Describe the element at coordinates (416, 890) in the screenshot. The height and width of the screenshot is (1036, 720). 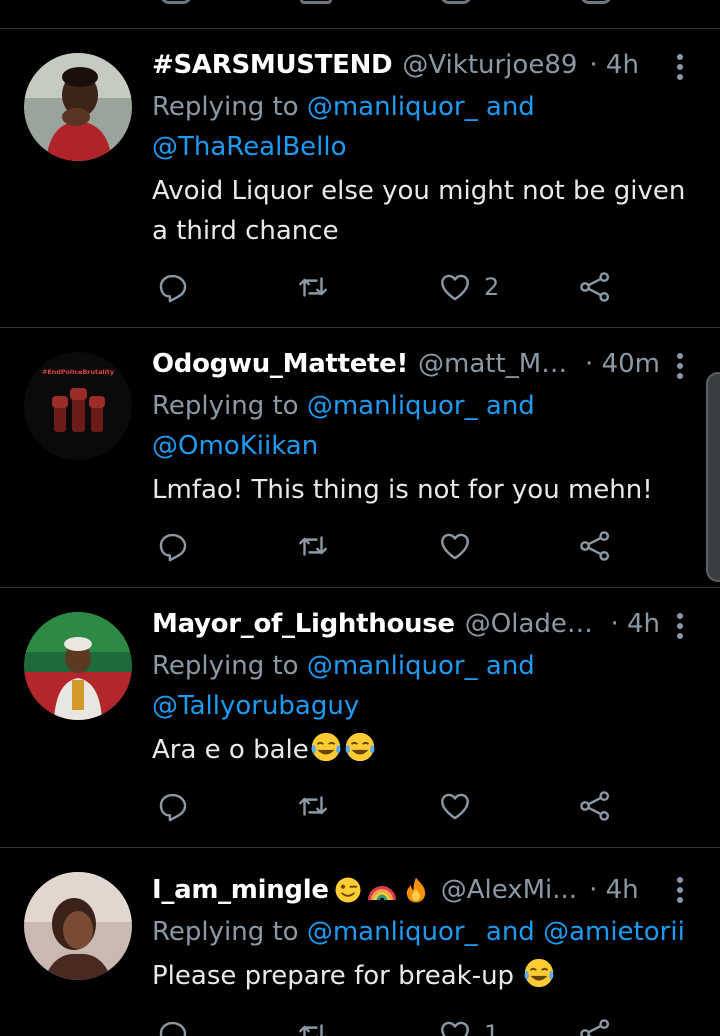
I see `fire-emoji-icon` at that location.